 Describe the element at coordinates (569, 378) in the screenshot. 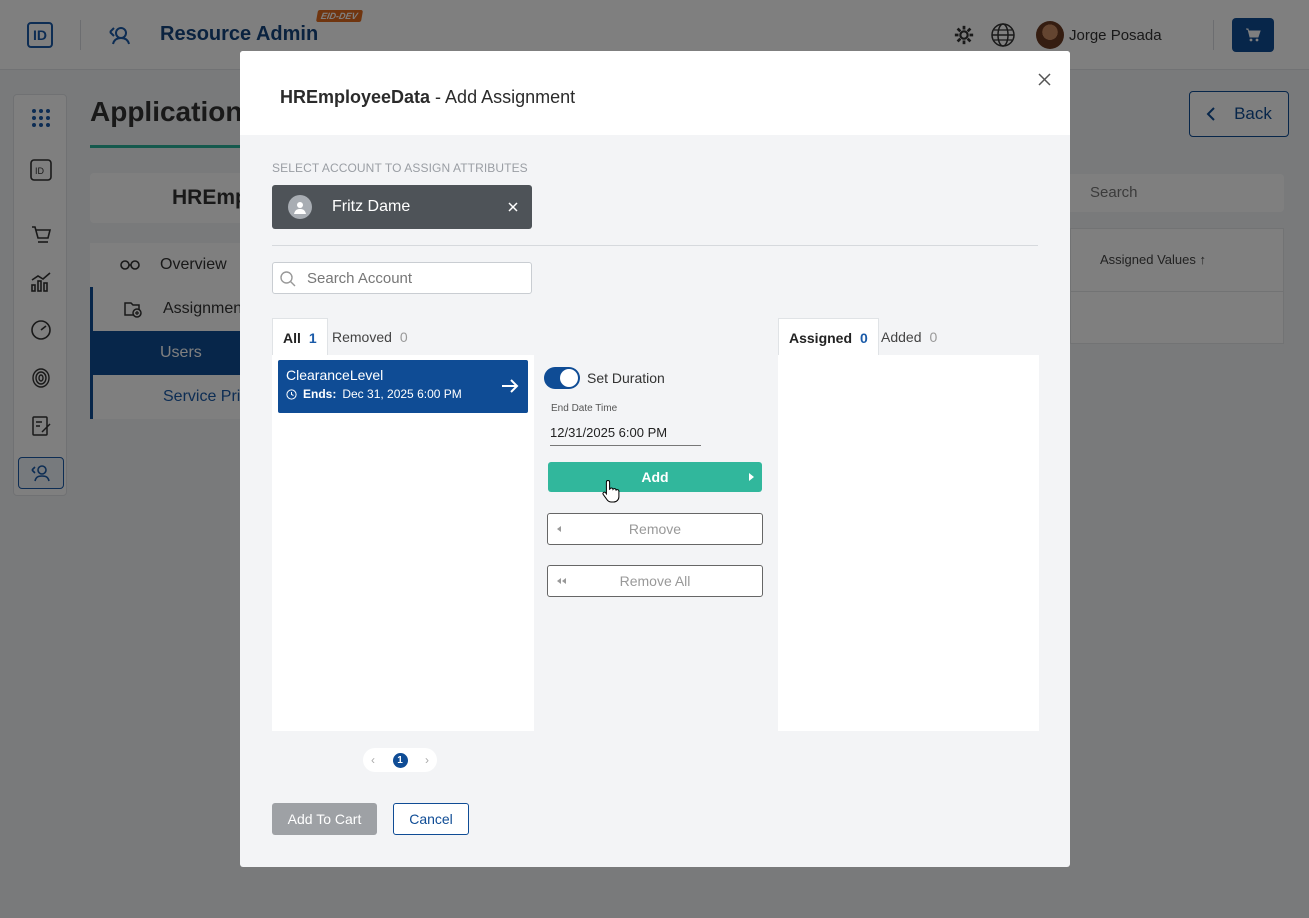

I see `toggle-knob` at that location.